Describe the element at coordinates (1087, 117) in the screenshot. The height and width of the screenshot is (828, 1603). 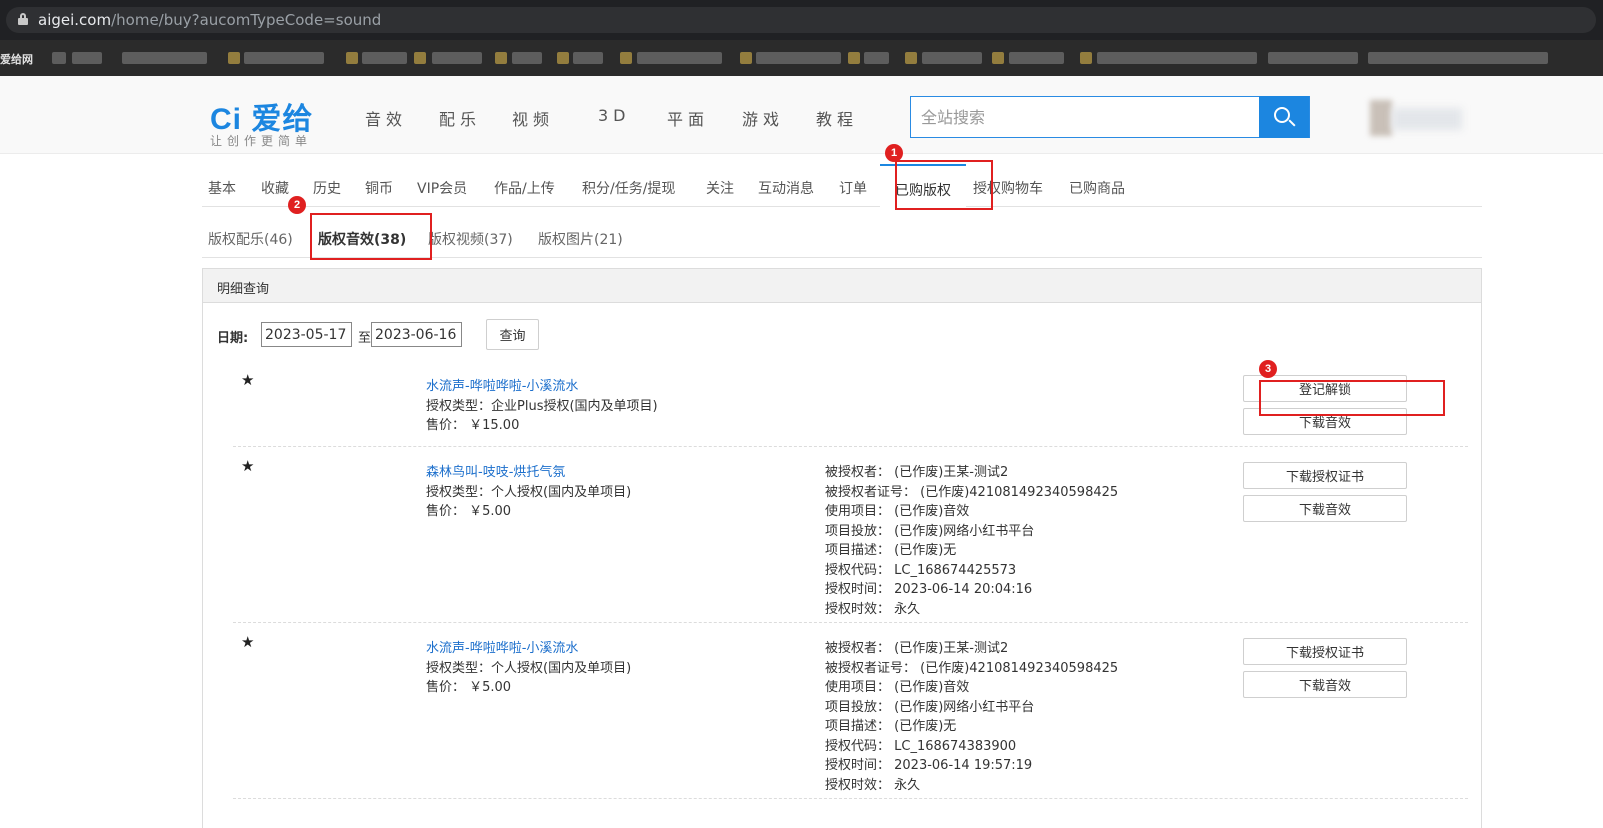
I see `search-input` at that location.